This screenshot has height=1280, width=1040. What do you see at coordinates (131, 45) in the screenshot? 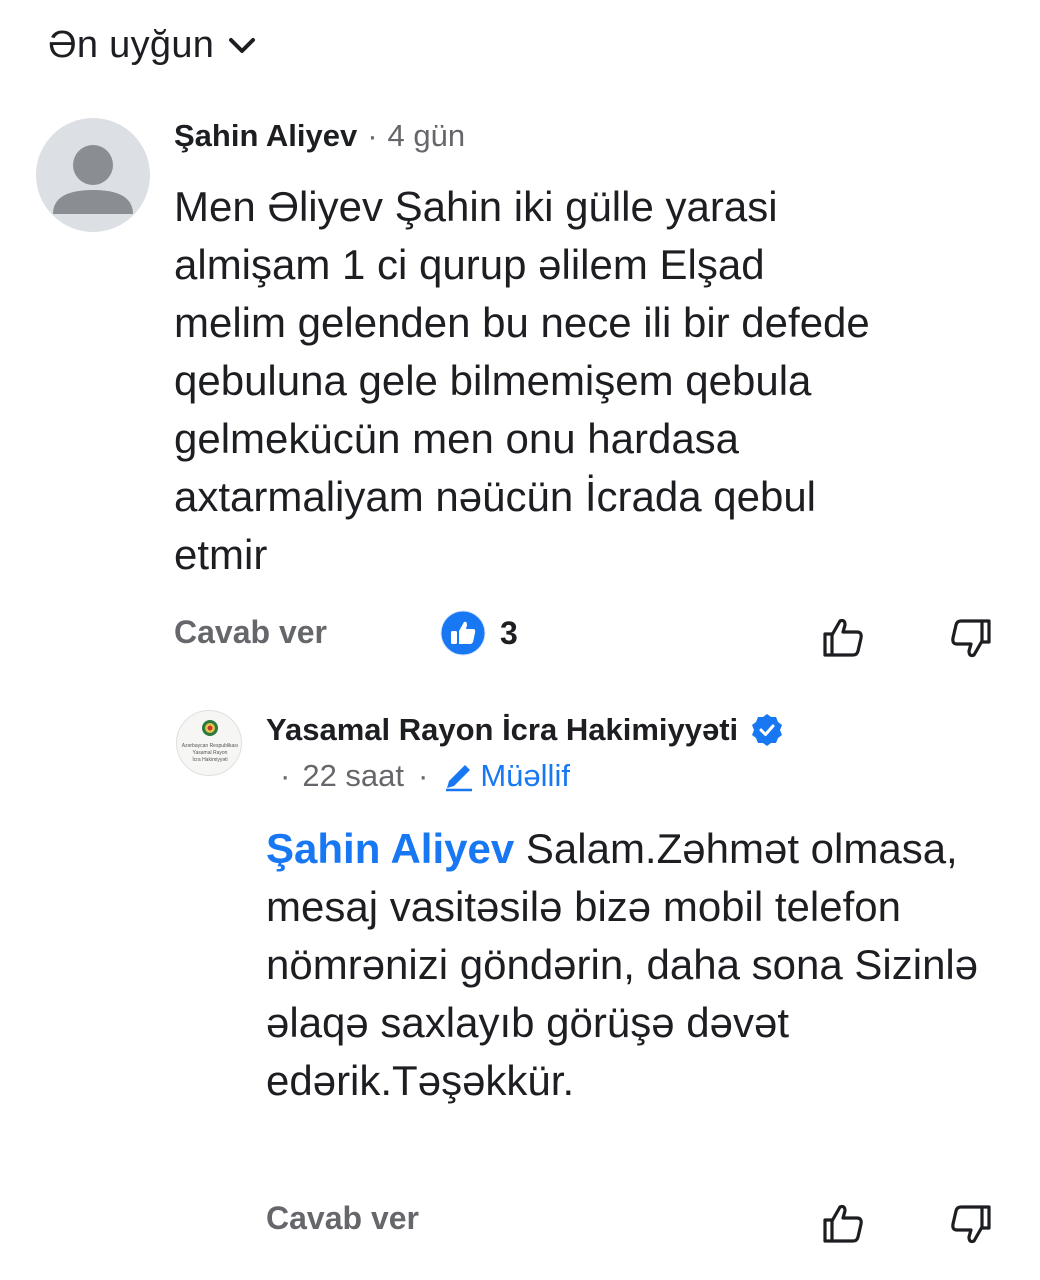
I see `sort-label: Ən uyğun` at bounding box center [131, 45].